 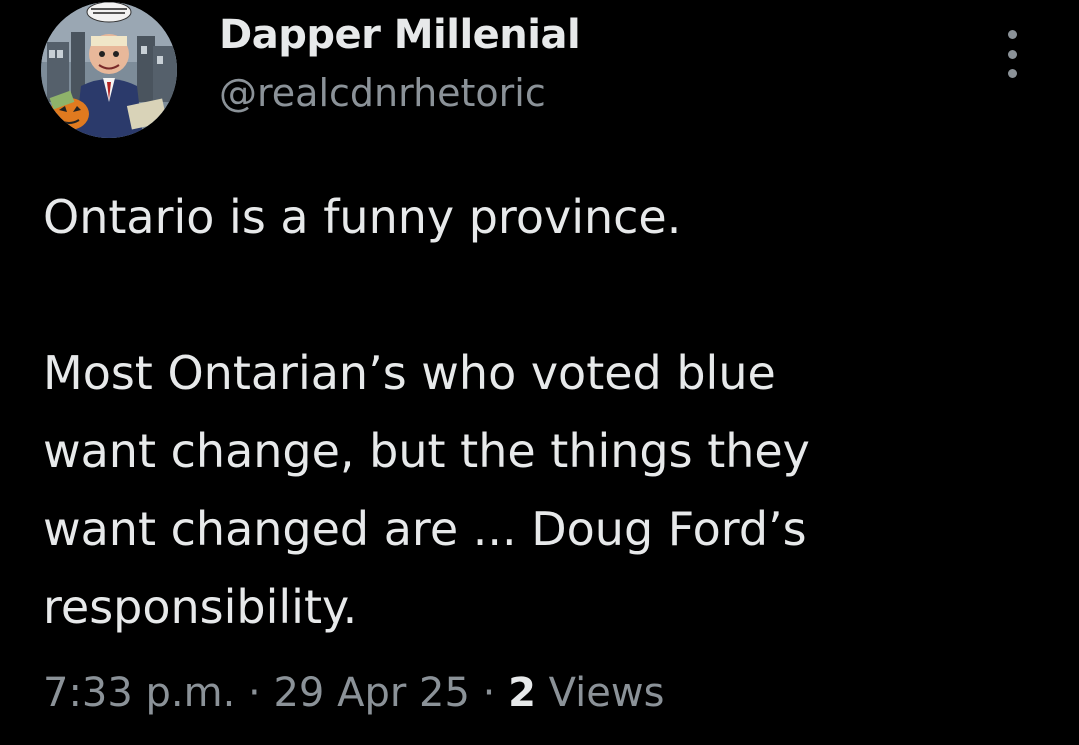 I want to click on paragraph-break, so click(x=543, y=295).